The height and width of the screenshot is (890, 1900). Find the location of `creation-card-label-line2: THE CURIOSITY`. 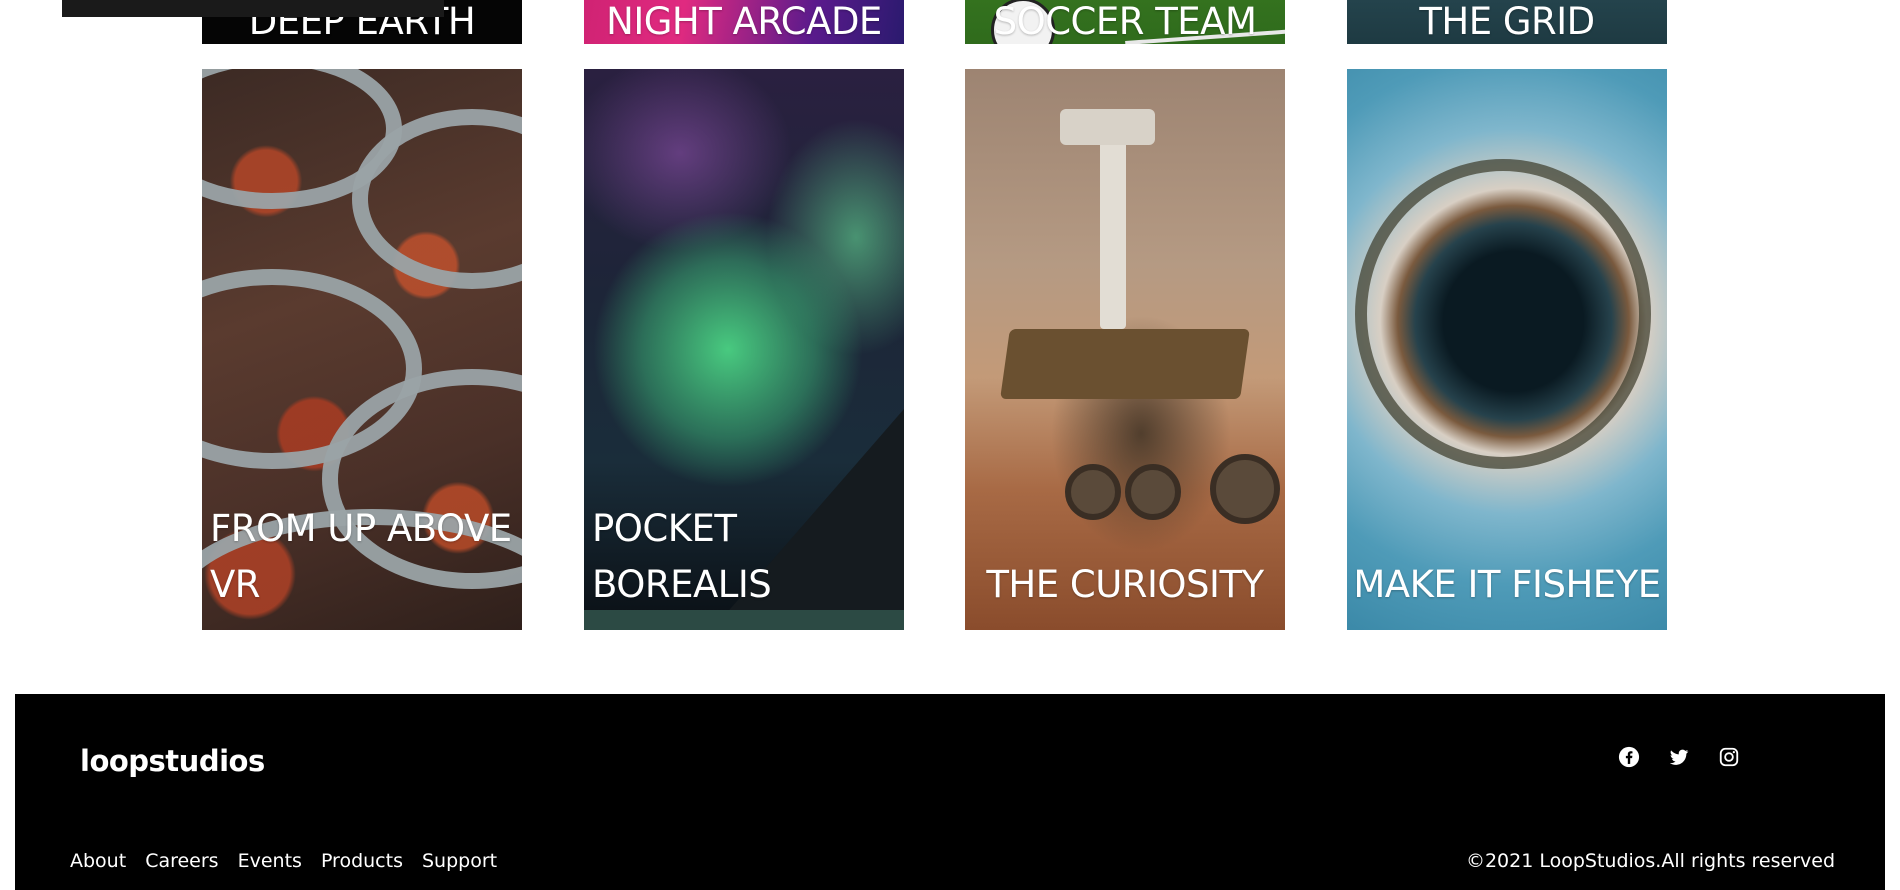

creation-card-label-line2: THE CURIOSITY is located at coordinates (1125, 584).